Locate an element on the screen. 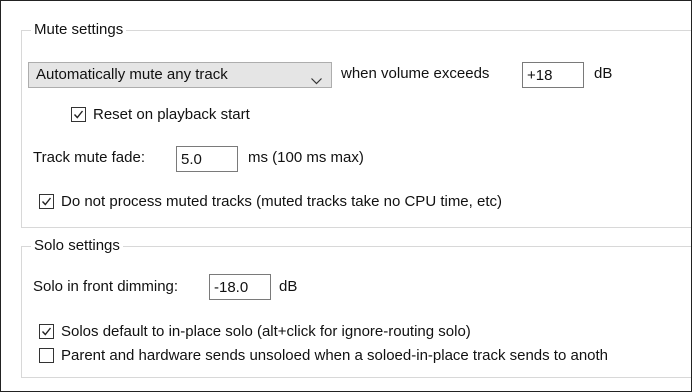  reset-on-playback-checkbox is located at coordinates (78, 114).